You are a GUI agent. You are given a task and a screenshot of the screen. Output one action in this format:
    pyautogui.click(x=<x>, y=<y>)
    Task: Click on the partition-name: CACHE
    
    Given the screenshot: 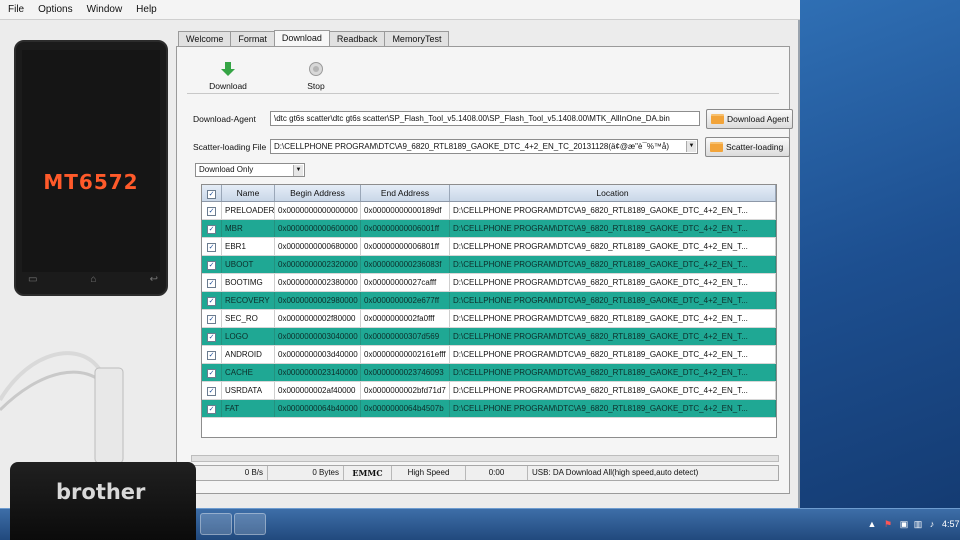 What is the action you would take?
    pyautogui.click(x=248, y=372)
    